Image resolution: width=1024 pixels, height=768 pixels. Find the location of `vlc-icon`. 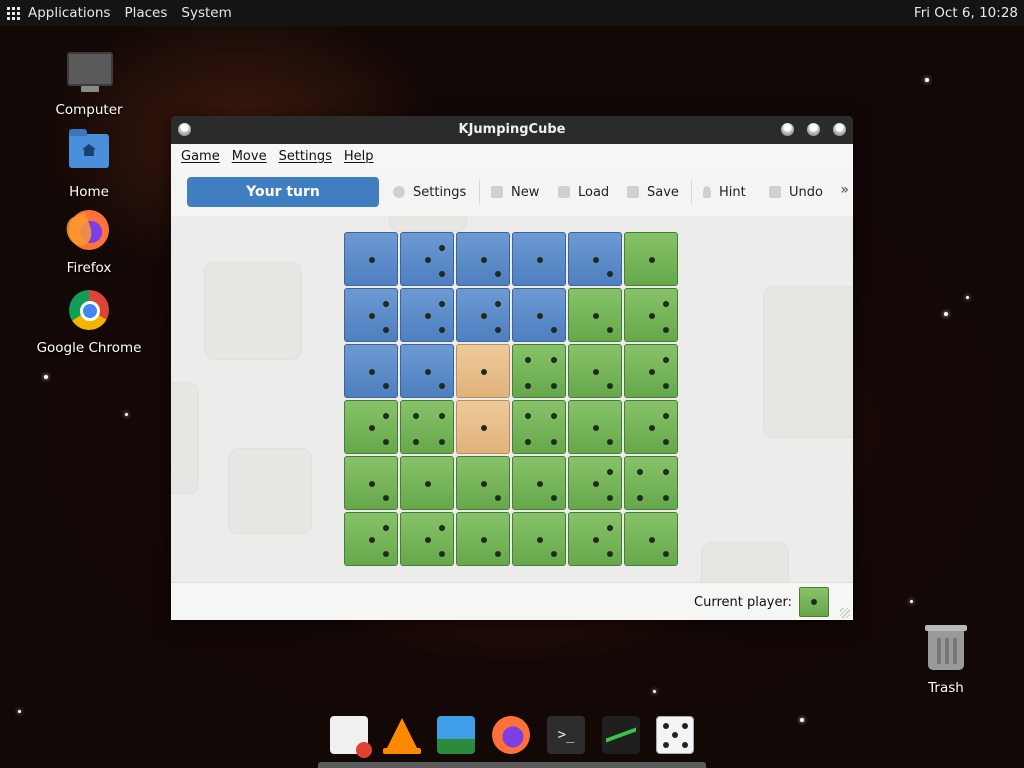

vlc-icon is located at coordinates (402, 735).